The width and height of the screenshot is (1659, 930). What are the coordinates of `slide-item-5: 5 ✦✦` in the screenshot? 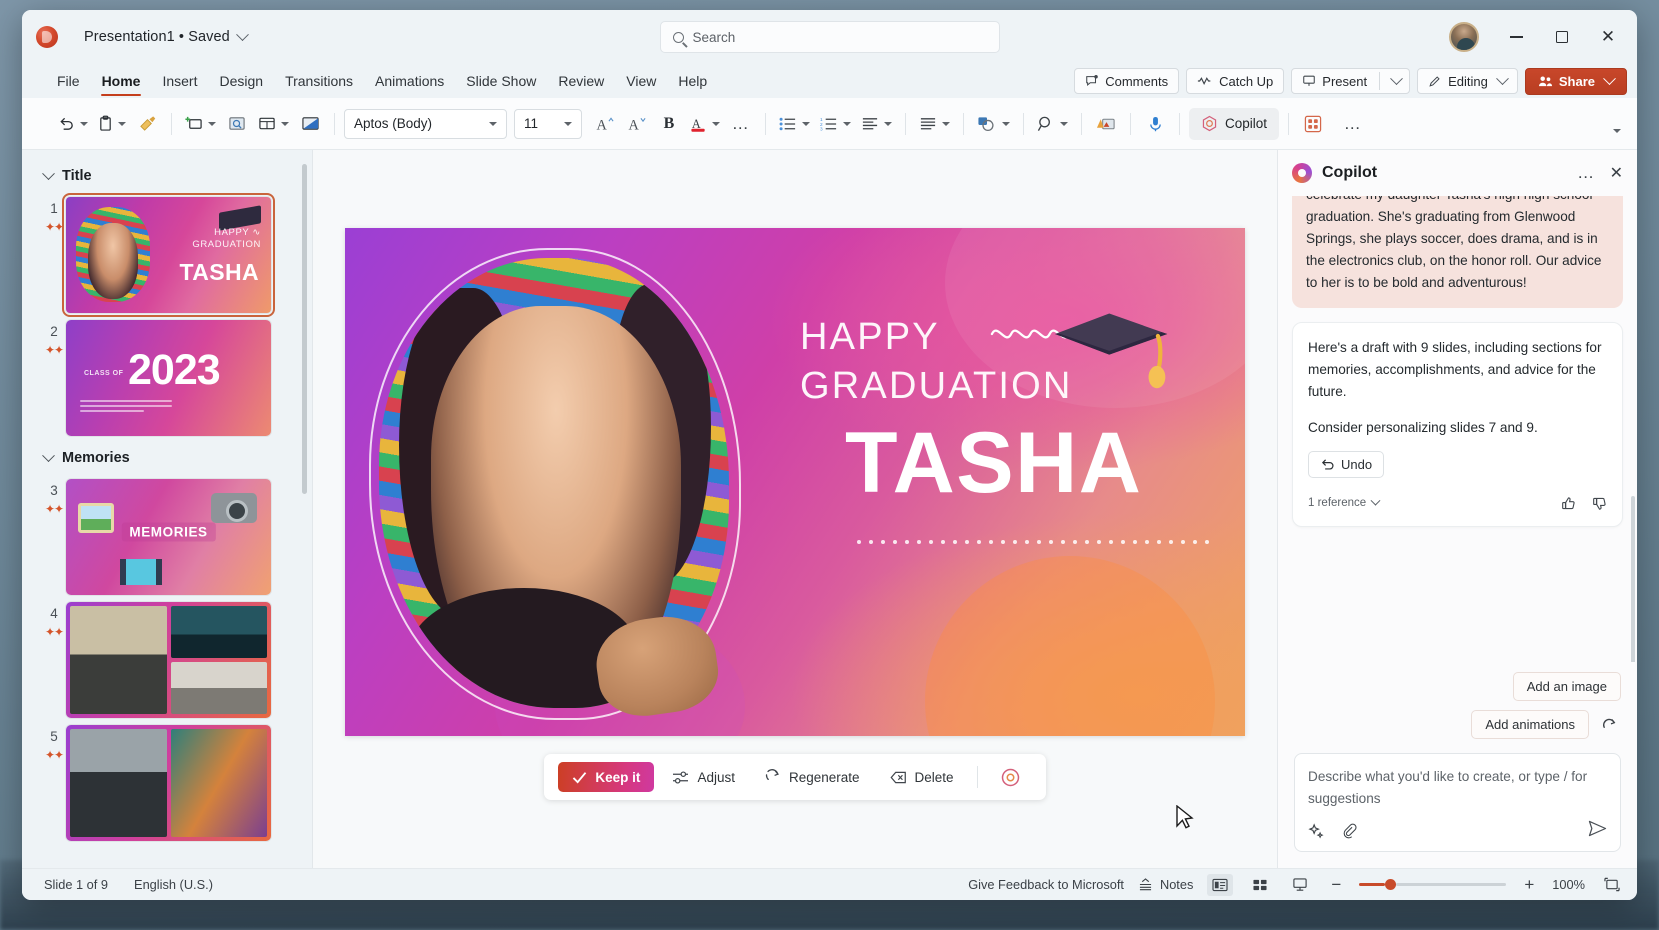 It's located at (167, 779).